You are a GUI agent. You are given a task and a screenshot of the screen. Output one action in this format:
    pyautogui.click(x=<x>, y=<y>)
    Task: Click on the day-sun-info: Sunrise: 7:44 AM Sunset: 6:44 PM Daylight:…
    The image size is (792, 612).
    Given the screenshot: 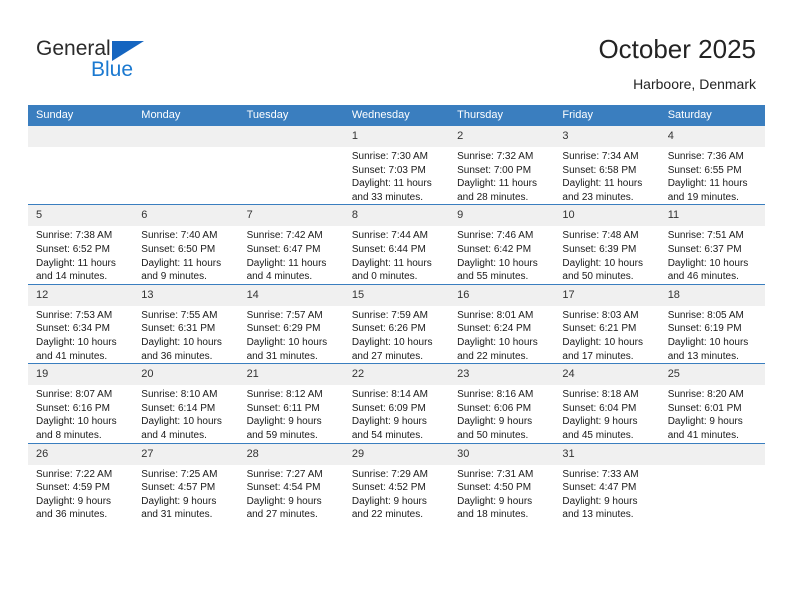 What is the action you would take?
    pyautogui.click(x=396, y=254)
    